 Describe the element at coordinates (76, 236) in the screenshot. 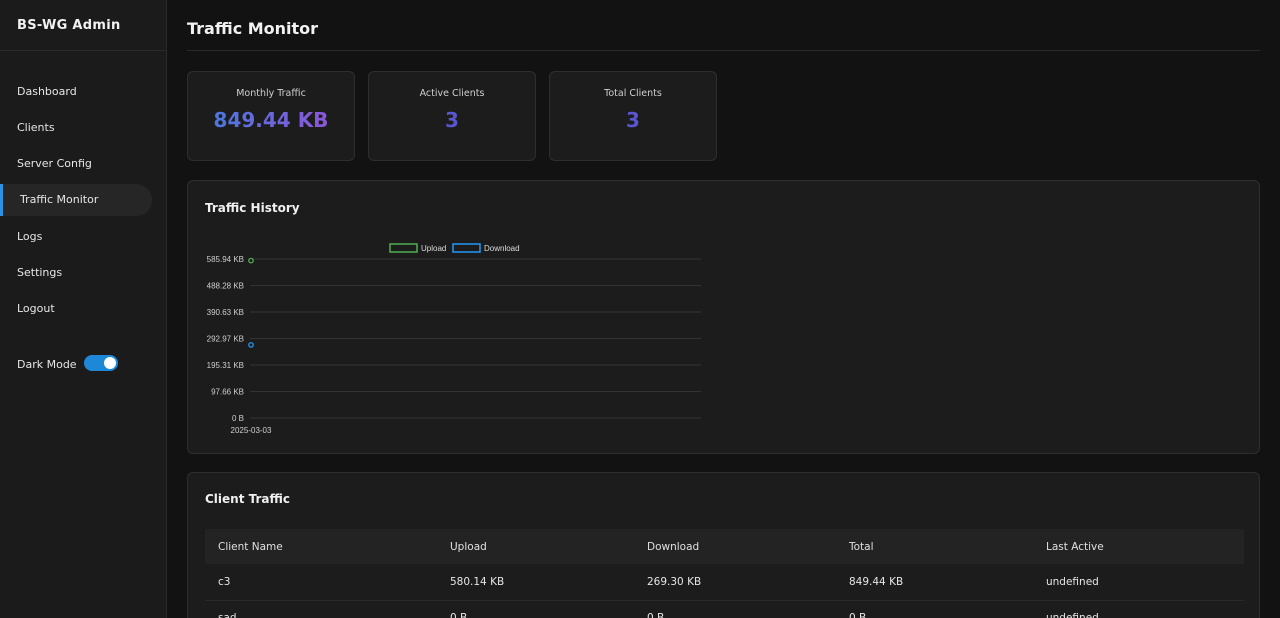

I see `sidebar-item-logs: Logs` at that location.